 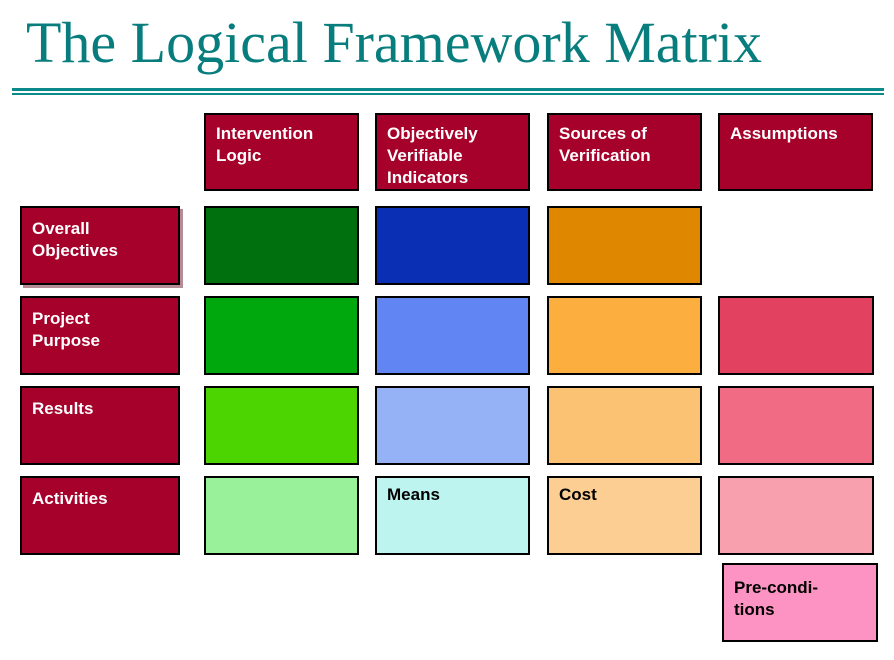 I want to click on title-divider-thick-line, so click(x=448, y=89).